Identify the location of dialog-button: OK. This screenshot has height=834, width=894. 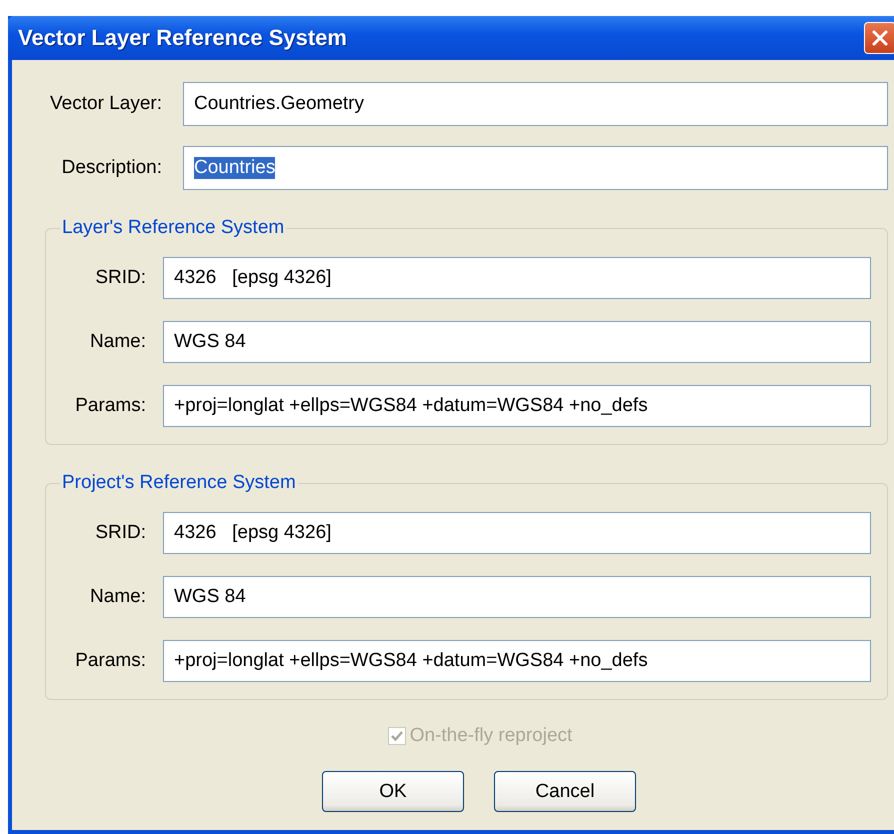
(393, 791).